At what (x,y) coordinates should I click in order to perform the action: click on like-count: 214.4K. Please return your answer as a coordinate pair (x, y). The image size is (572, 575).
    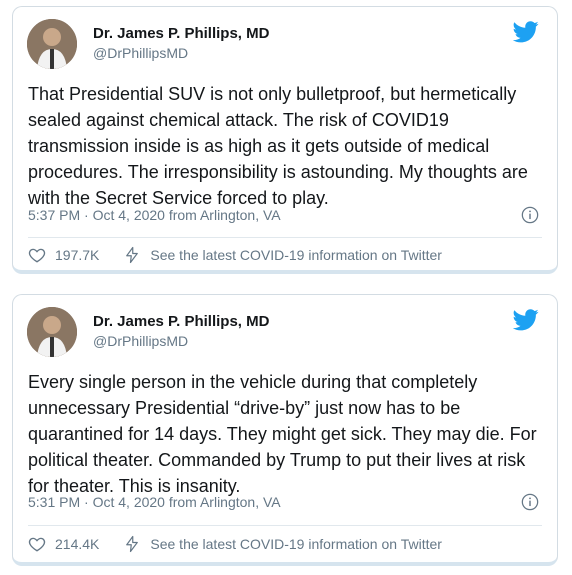
    Looking at the image, I should click on (77, 544).